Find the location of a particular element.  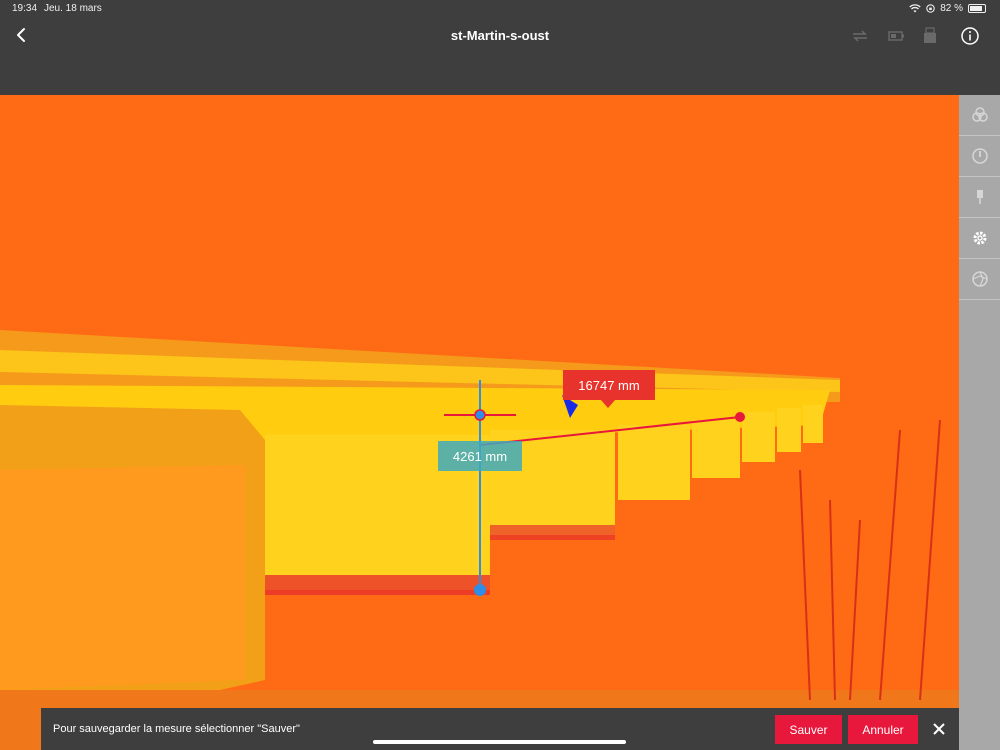

scanner-battery-icon is located at coordinates (896, 36).